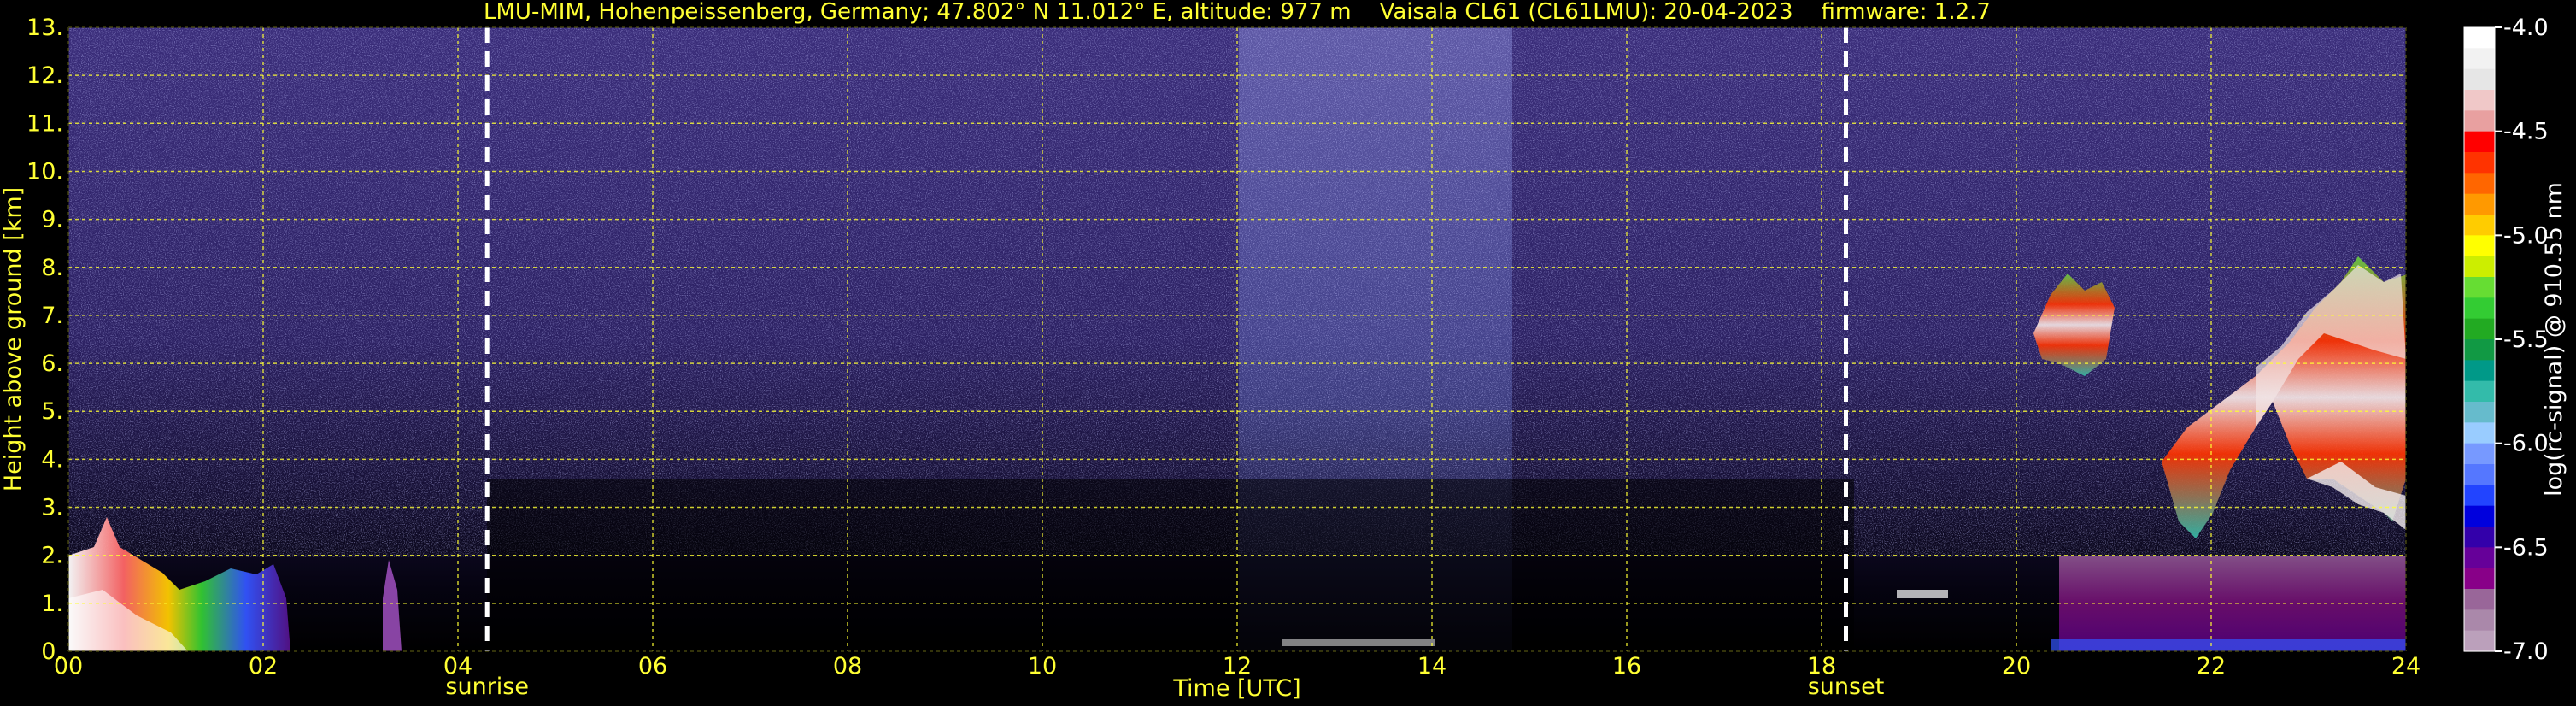 The width and height of the screenshot is (2576, 706). Describe the element at coordinates (2016, 666) in the screenshot. I see `x-tick-label: 20` at that location.